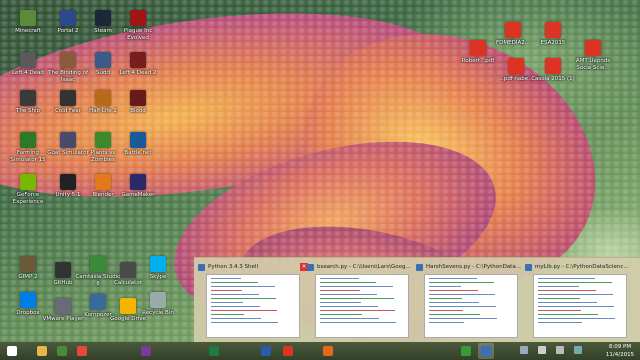 The height and width of the screenshot is (360, 640). What do you see at coordinates (128, 306) in the screenshot?
I see `google-drive-icon` at bounding box center [128, 306].